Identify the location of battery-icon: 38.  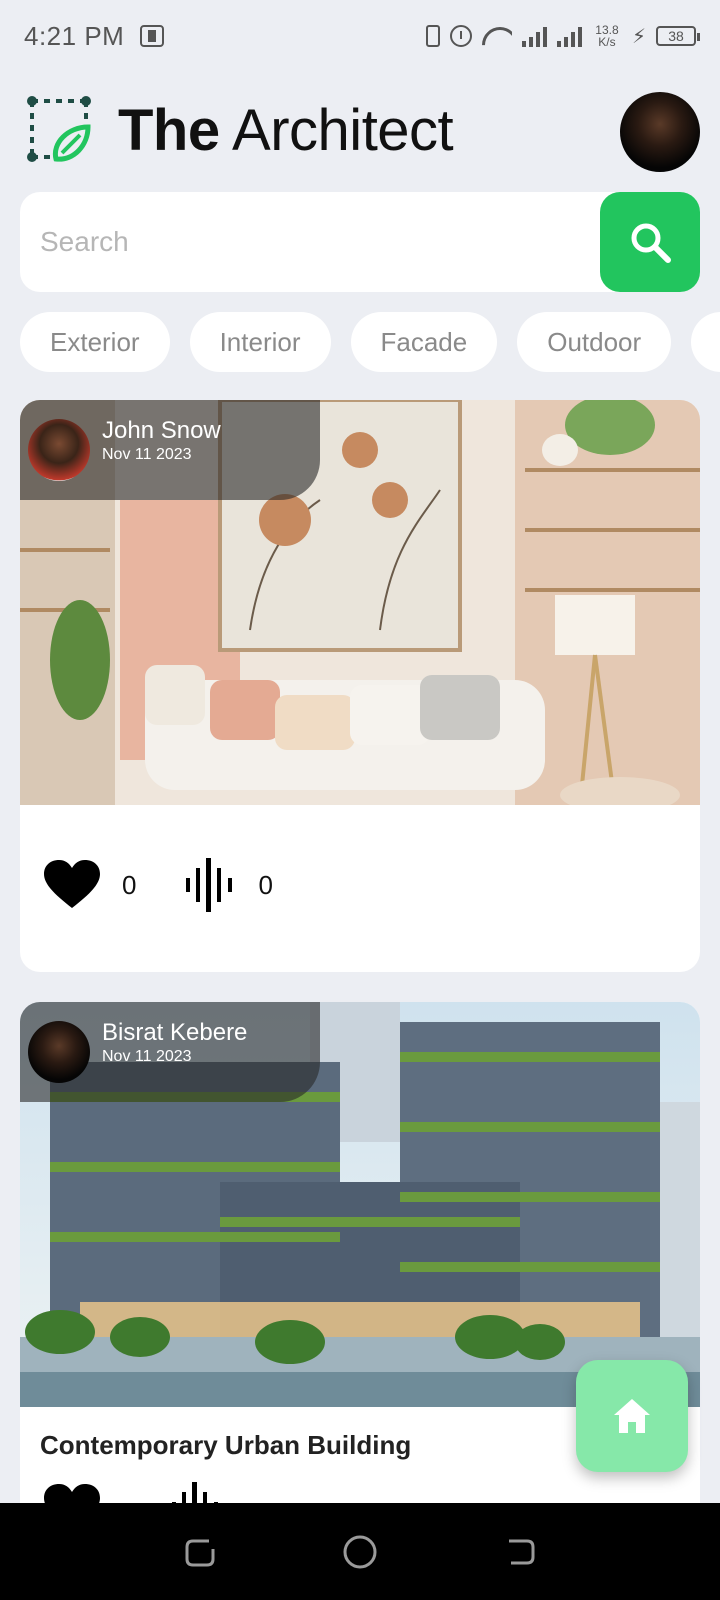
(678, 36).